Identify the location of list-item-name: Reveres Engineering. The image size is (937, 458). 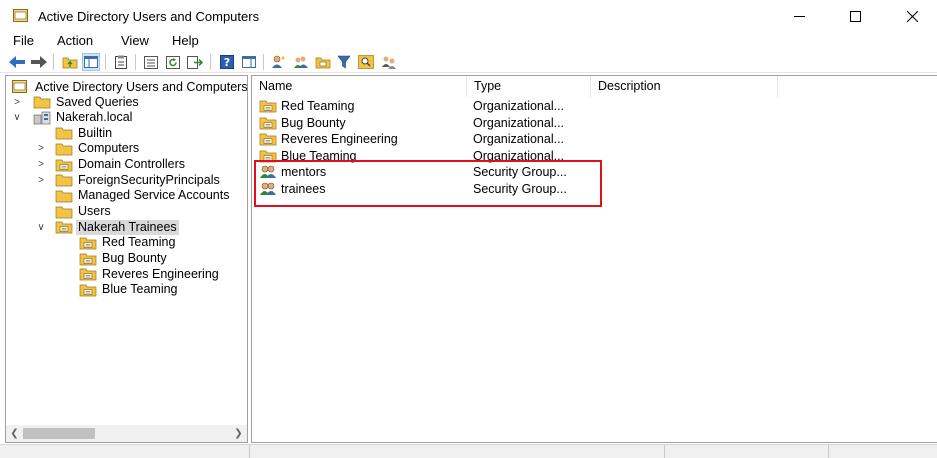
(339, 139).